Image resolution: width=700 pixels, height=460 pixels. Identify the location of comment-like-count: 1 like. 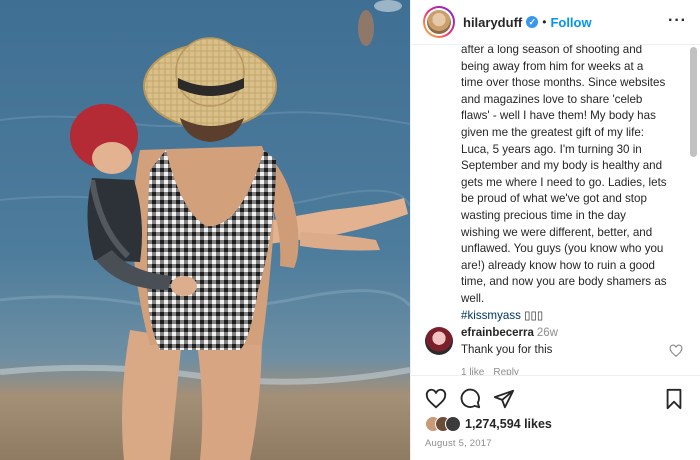
(472, 371).